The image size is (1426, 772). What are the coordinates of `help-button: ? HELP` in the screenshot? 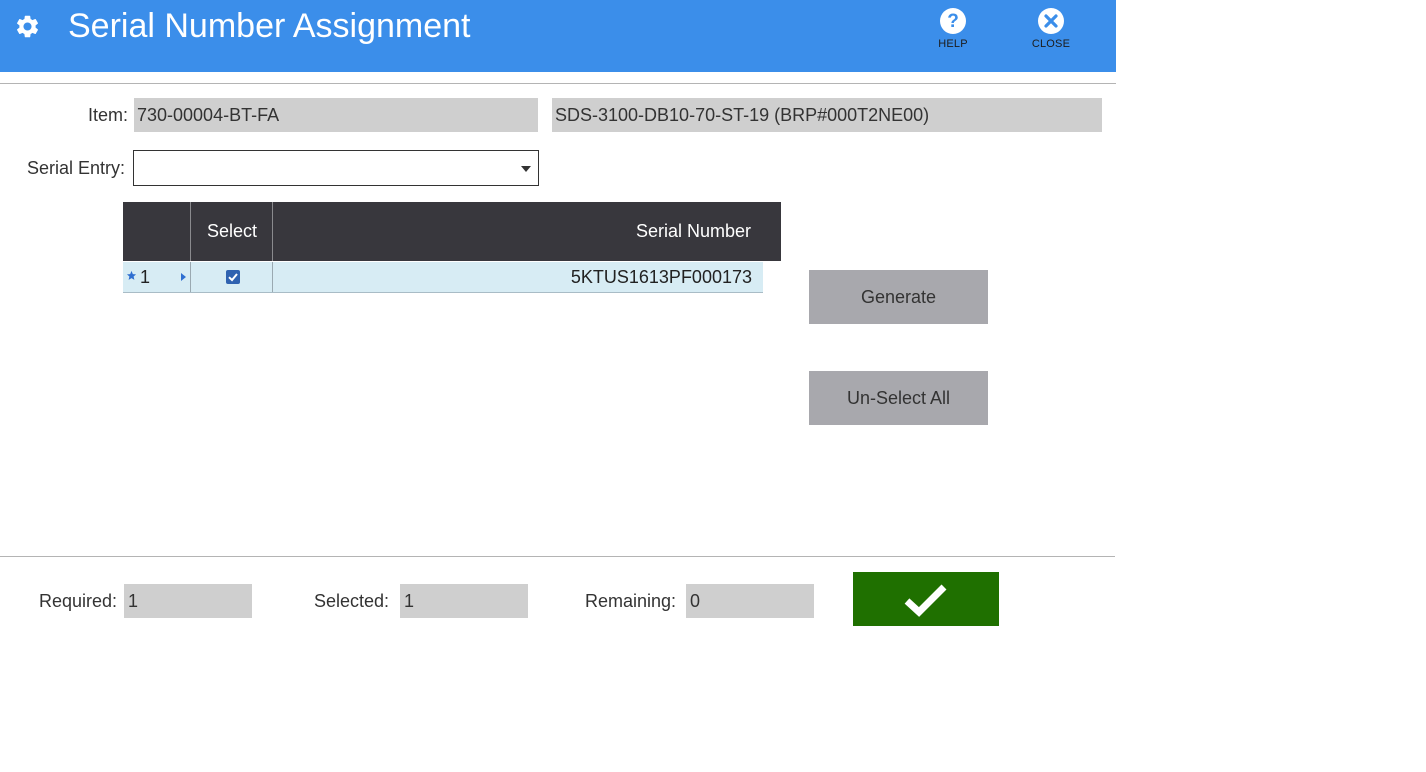 It's located at (953, 28).